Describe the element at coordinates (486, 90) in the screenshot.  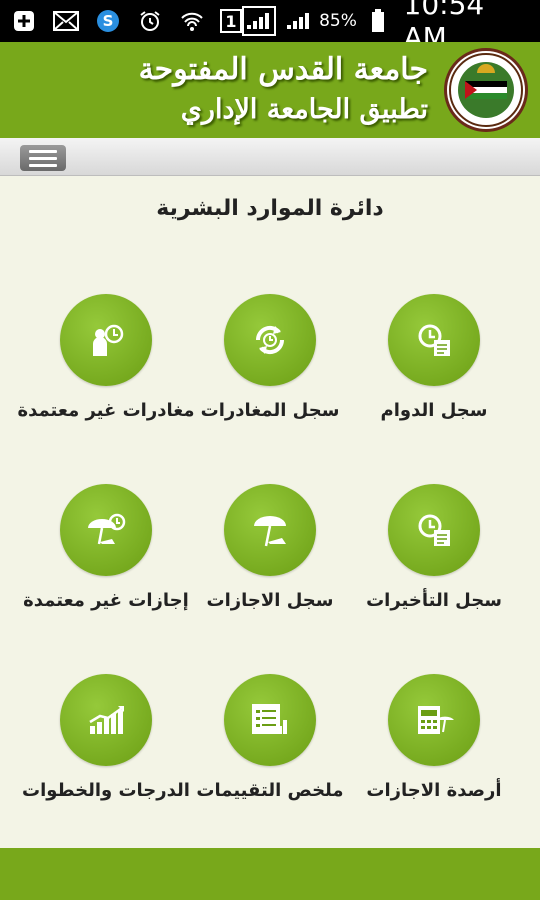
I see `university-logo` at that location.